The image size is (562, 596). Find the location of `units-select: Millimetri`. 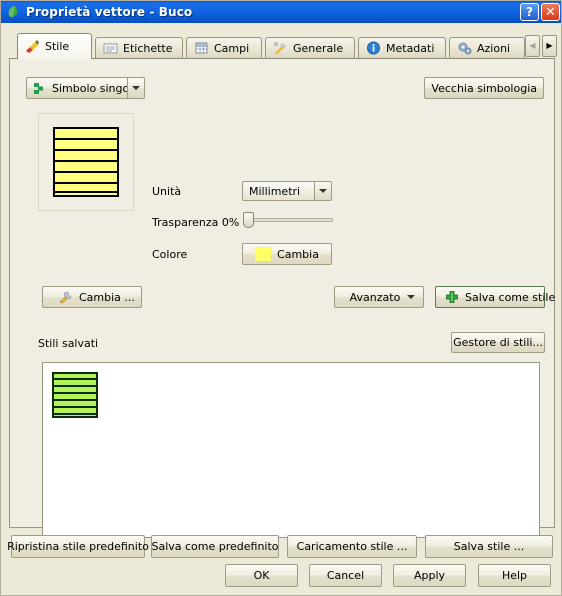

units-select: Millimetri is located at coordinates (287, 191).